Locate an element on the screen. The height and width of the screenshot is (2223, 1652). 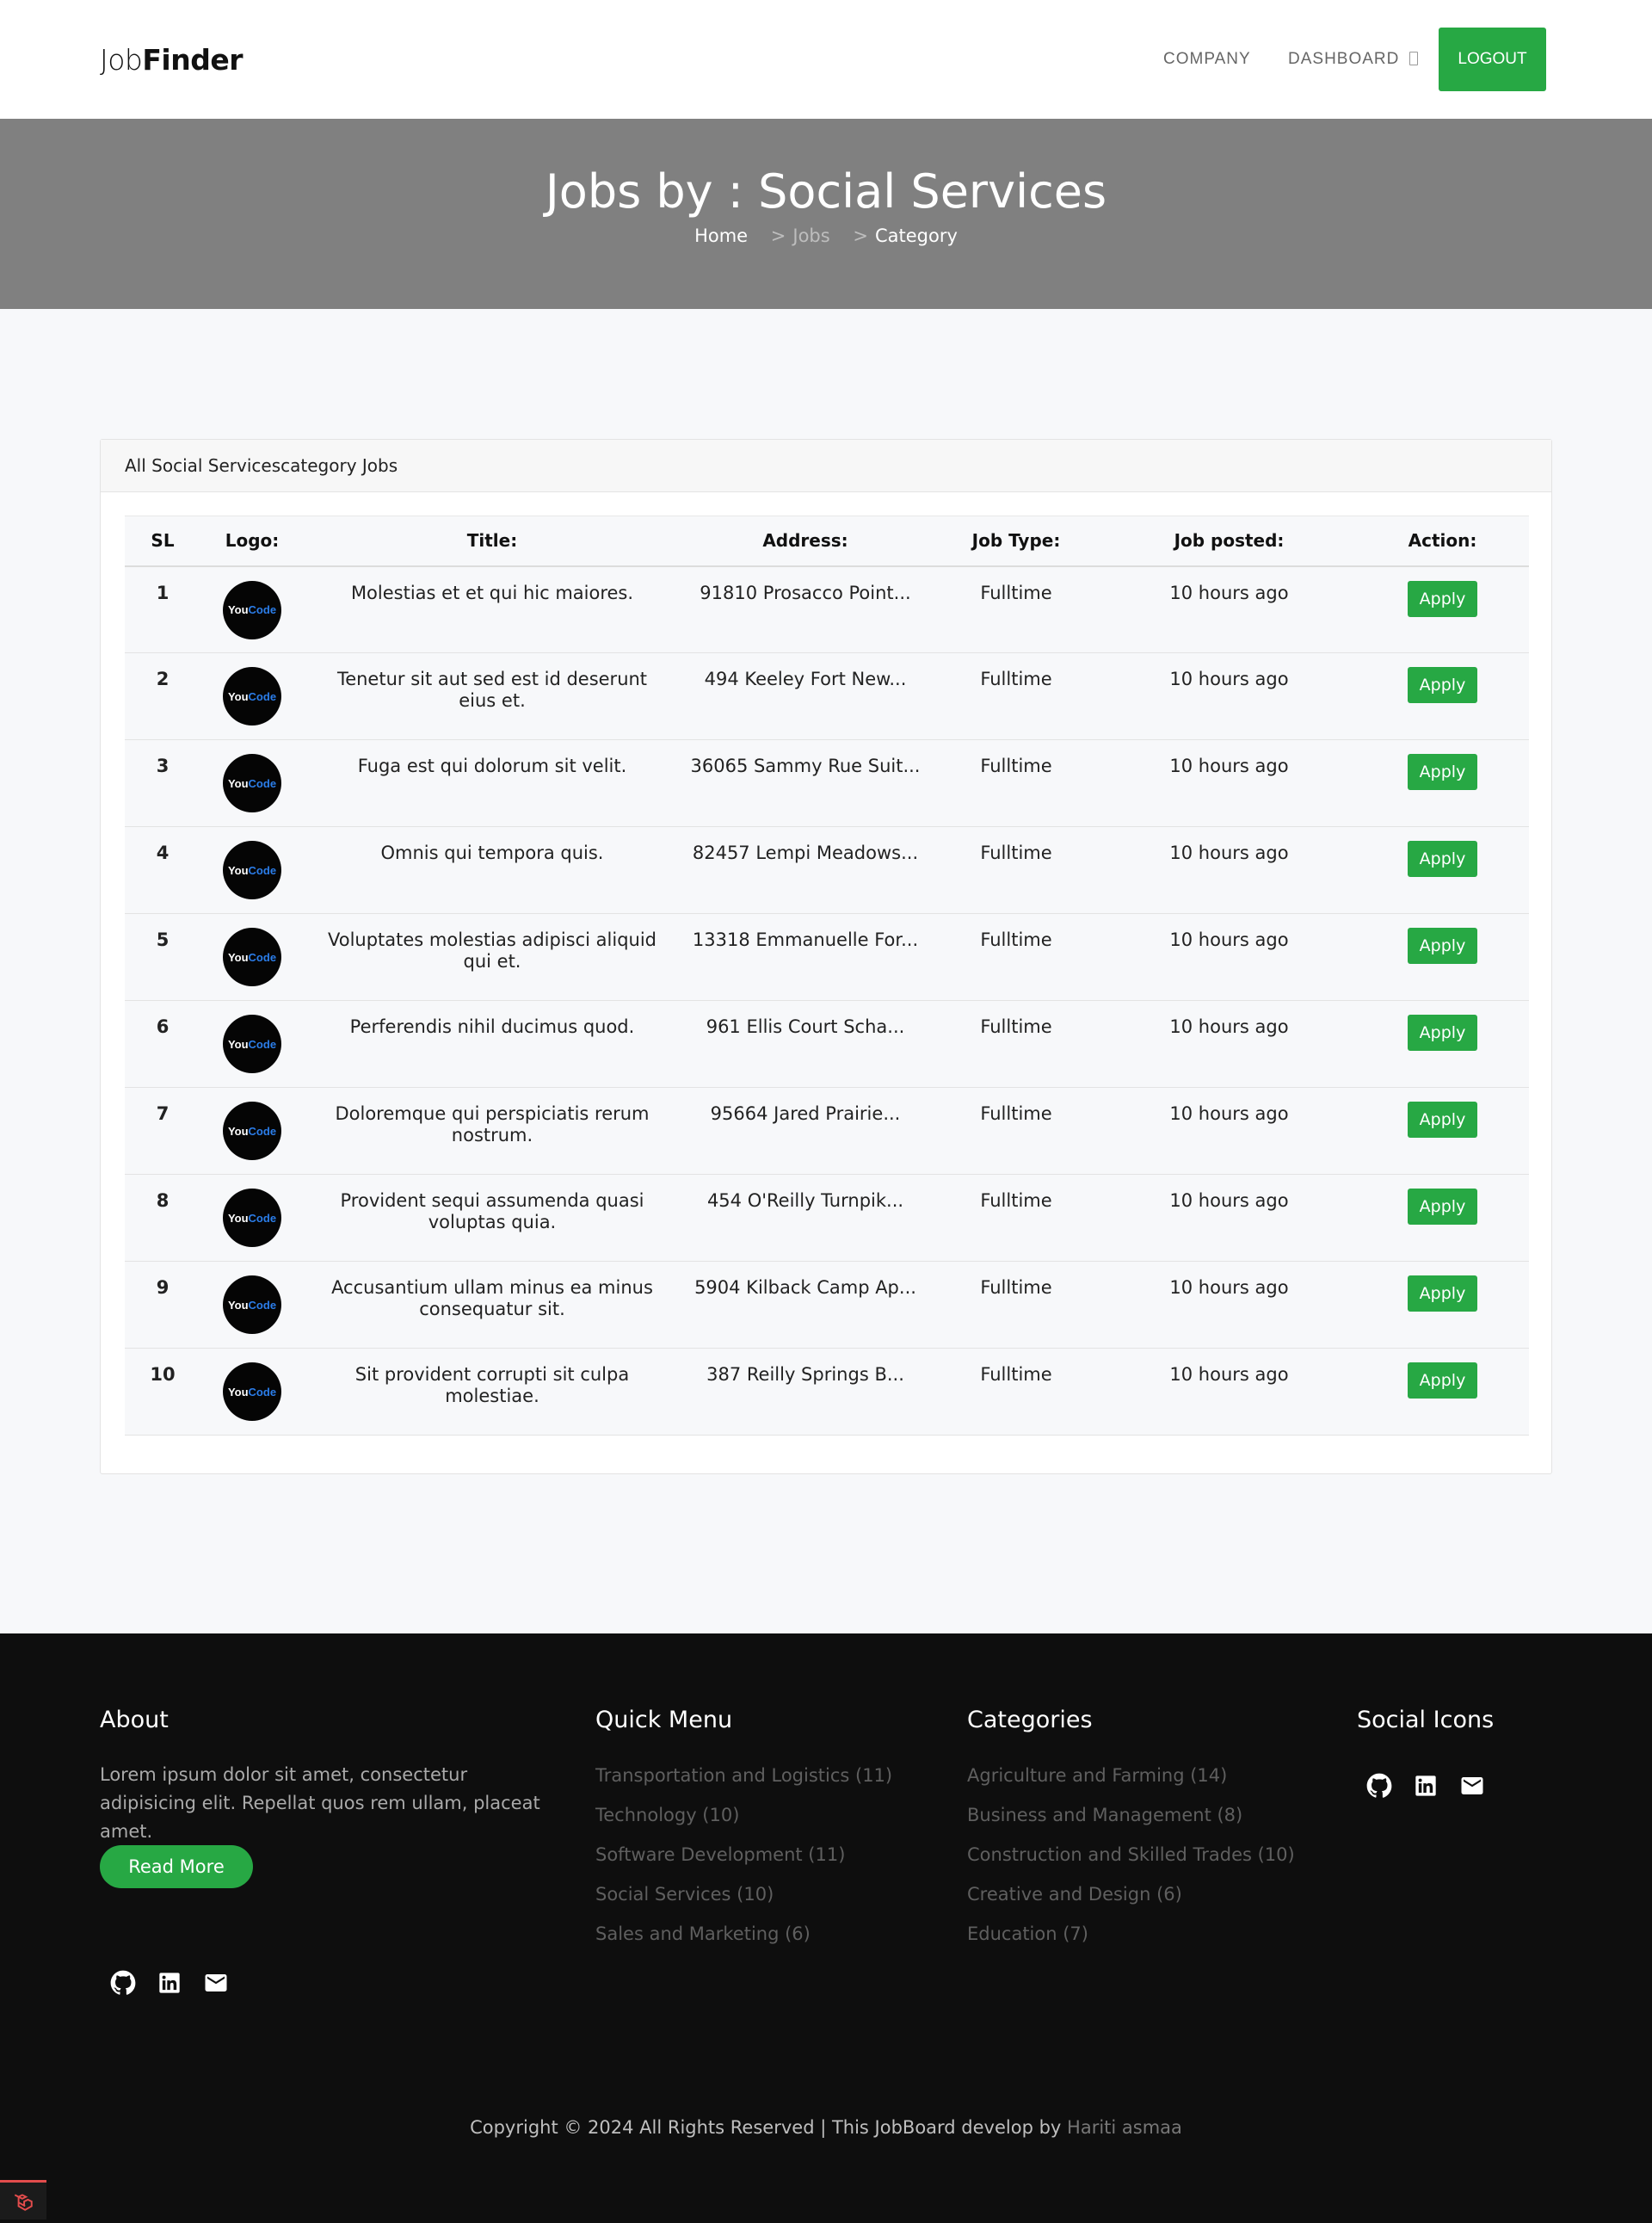
footer-social-heading: Social Icons is located at coordinates (1426, 1720).